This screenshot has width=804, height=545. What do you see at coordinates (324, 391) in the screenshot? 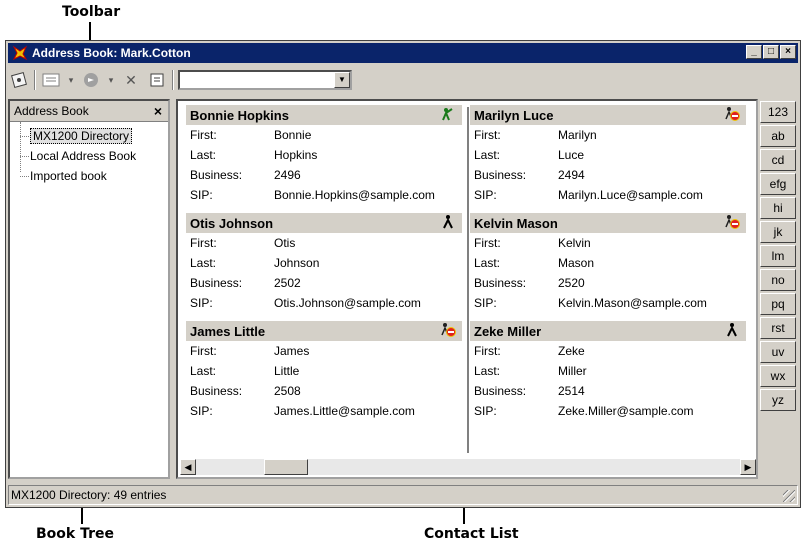
I see `contact-field-row: Business: 2508` at bounding box center [324, 391].